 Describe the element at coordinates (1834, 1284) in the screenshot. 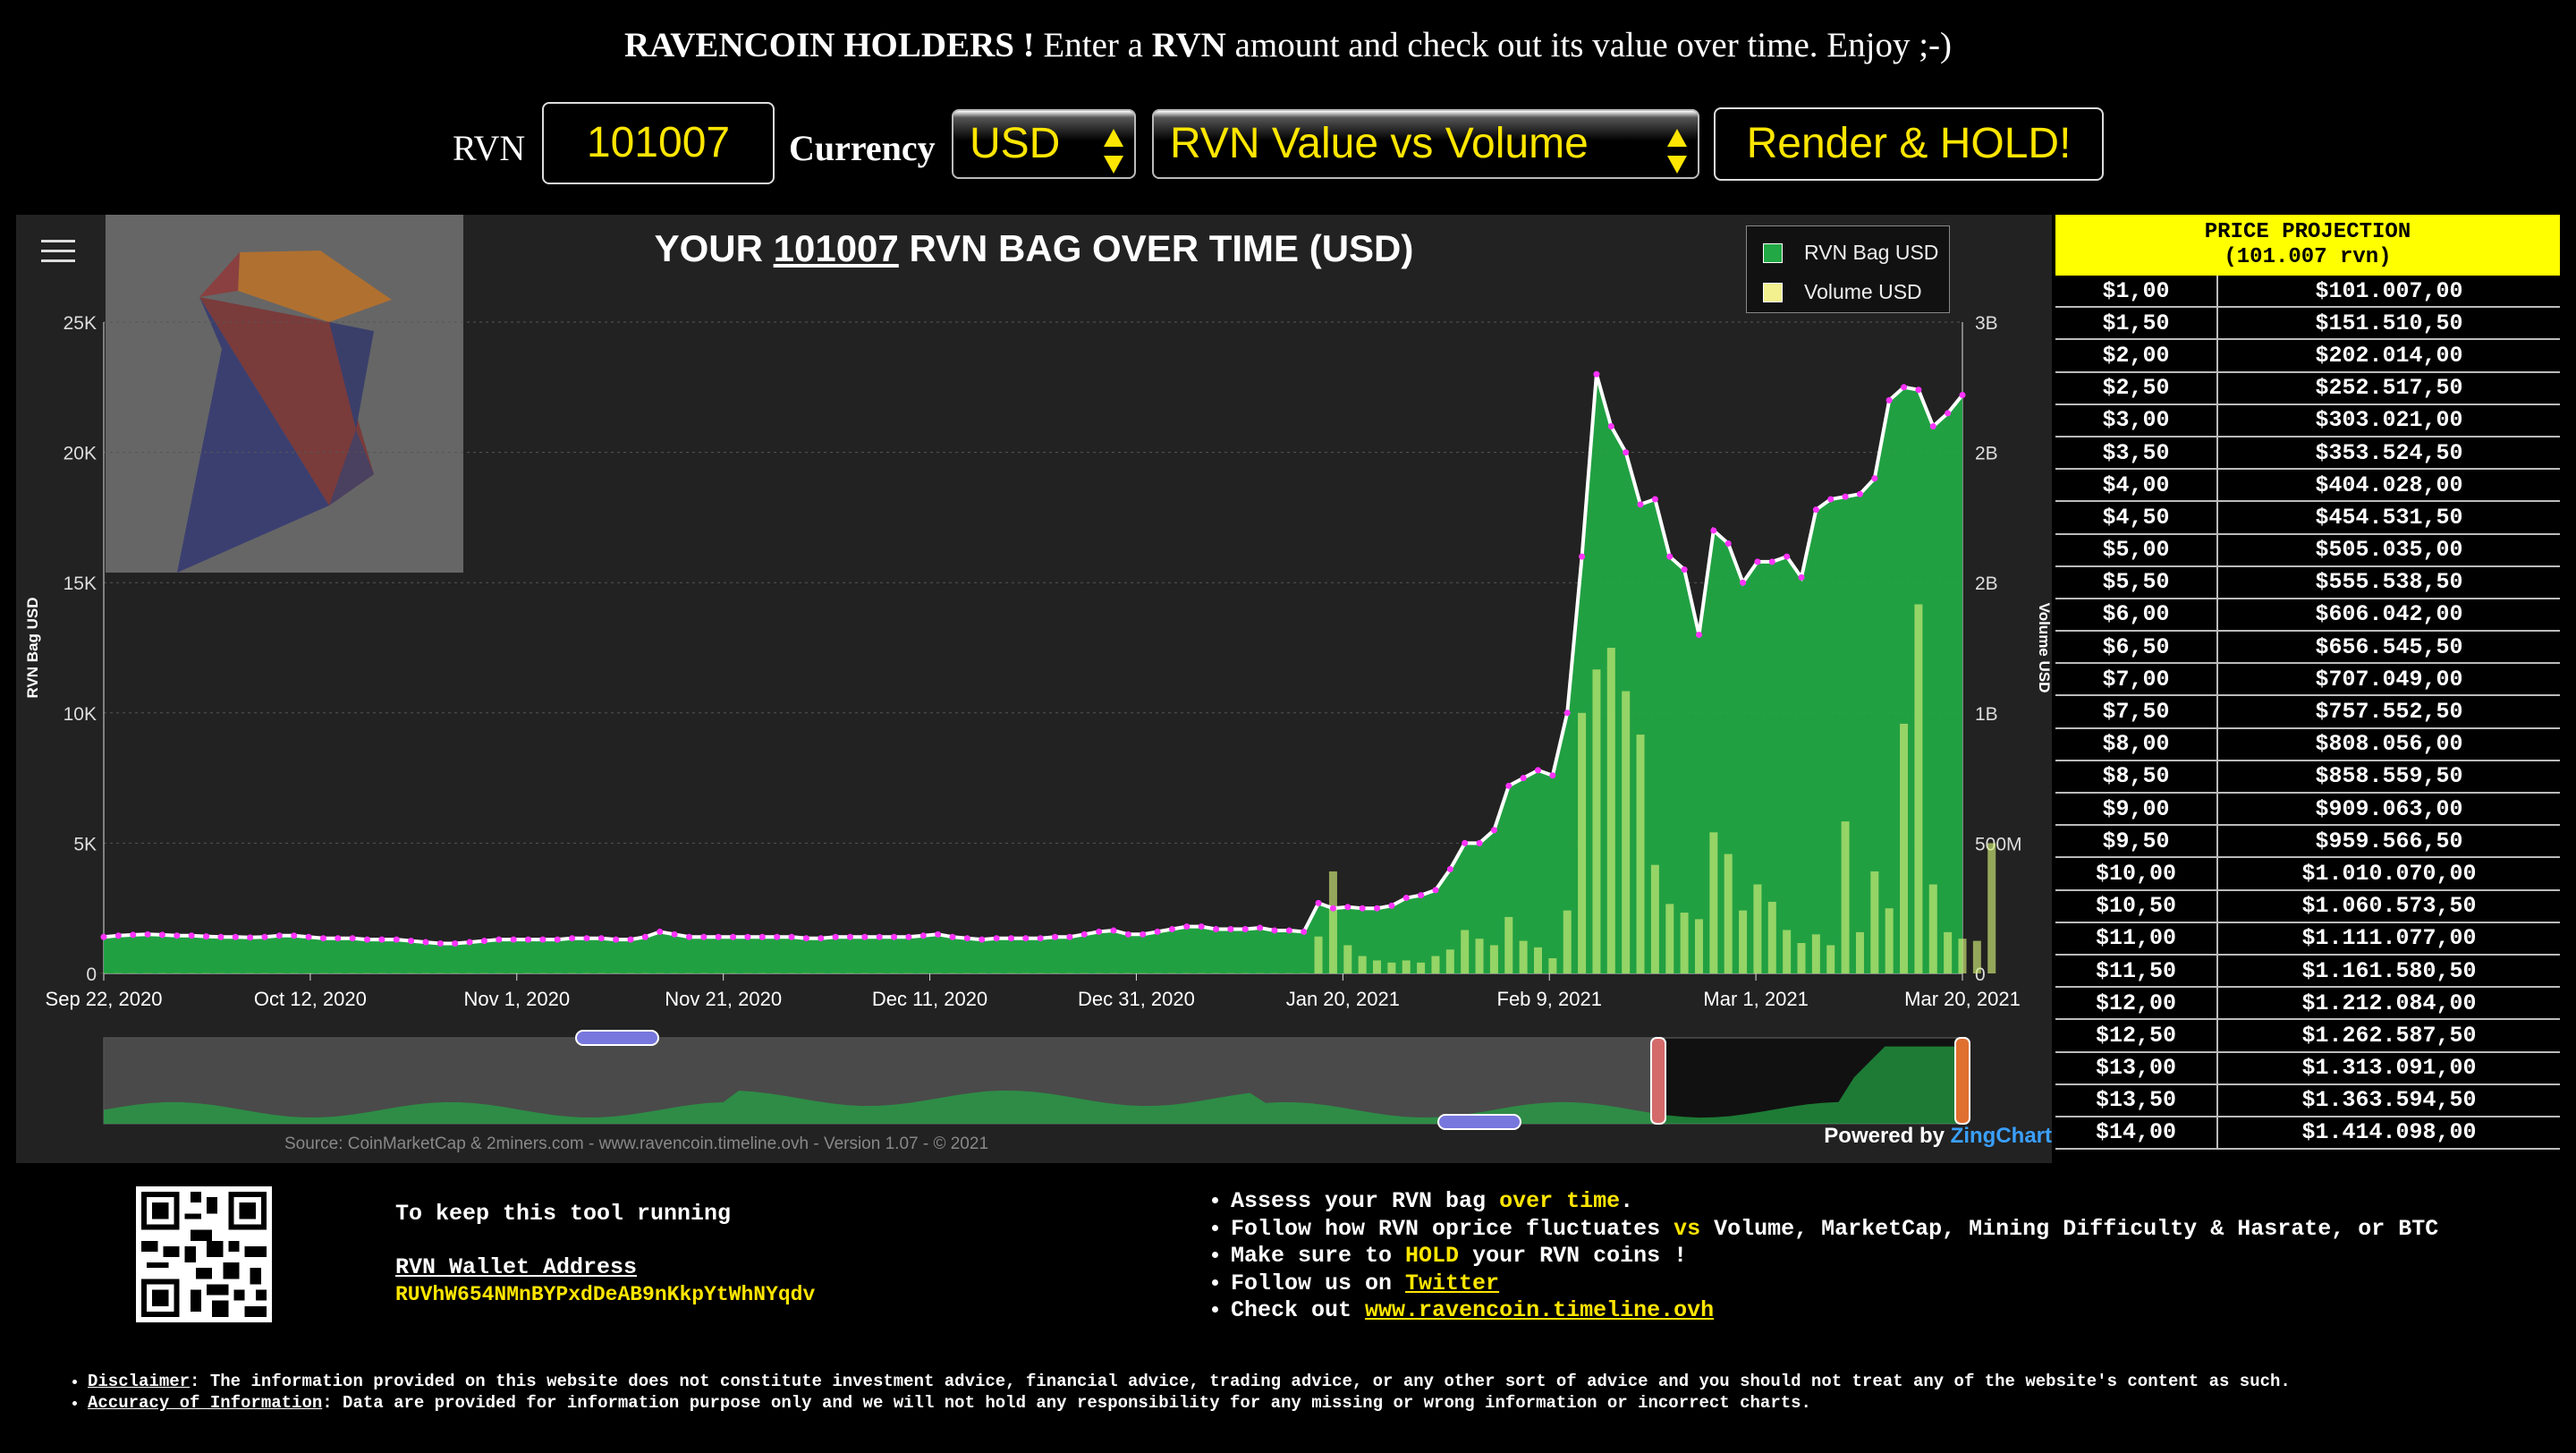

I see `feature-item: Follow us on Twitter` at that location.